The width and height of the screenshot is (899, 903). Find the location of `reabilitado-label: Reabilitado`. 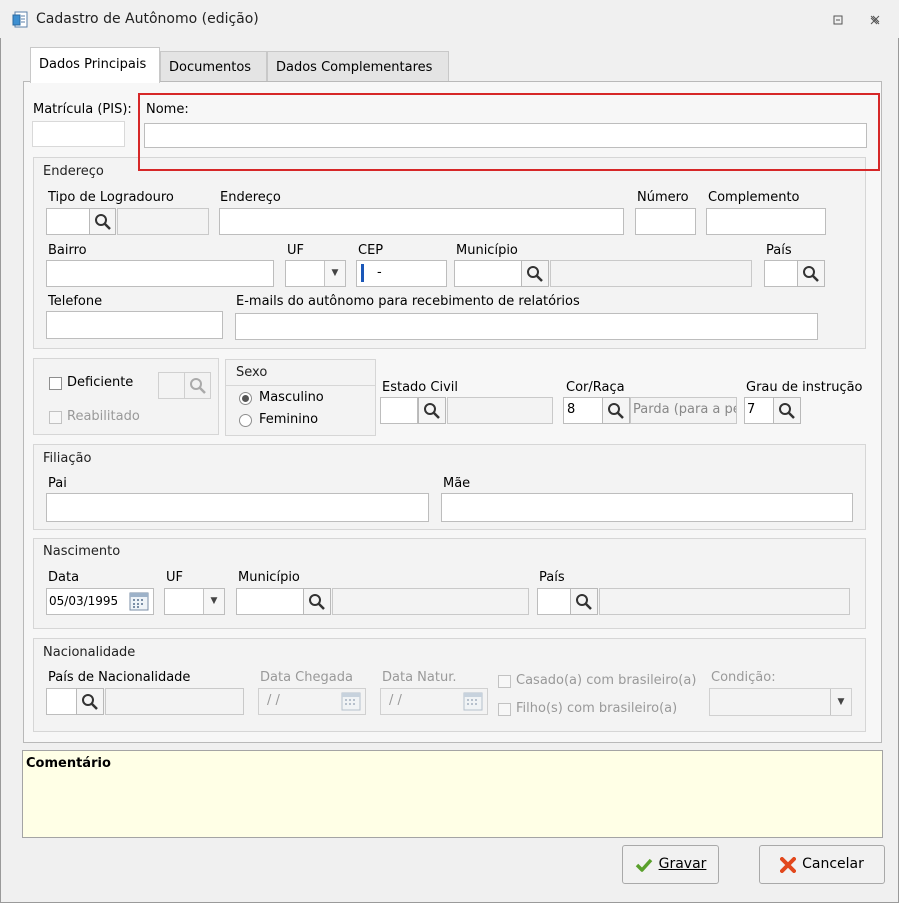

reabilitado-label: Reabilitado is located at coordinates (103, 416).